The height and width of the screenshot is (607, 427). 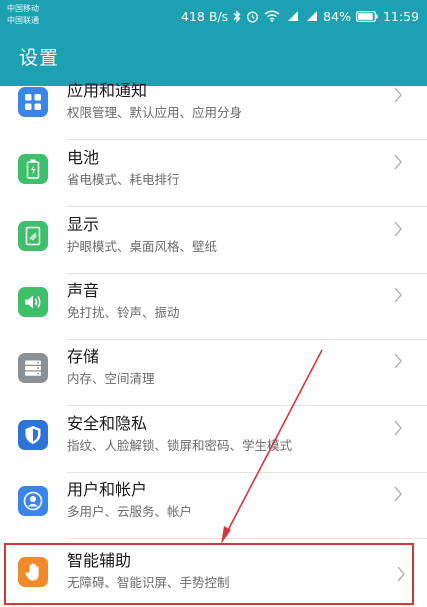 What do you see at coordinates (33, 102) in the screenshot?
I see `apps-grid-icon` at bounding box center [33, 102].